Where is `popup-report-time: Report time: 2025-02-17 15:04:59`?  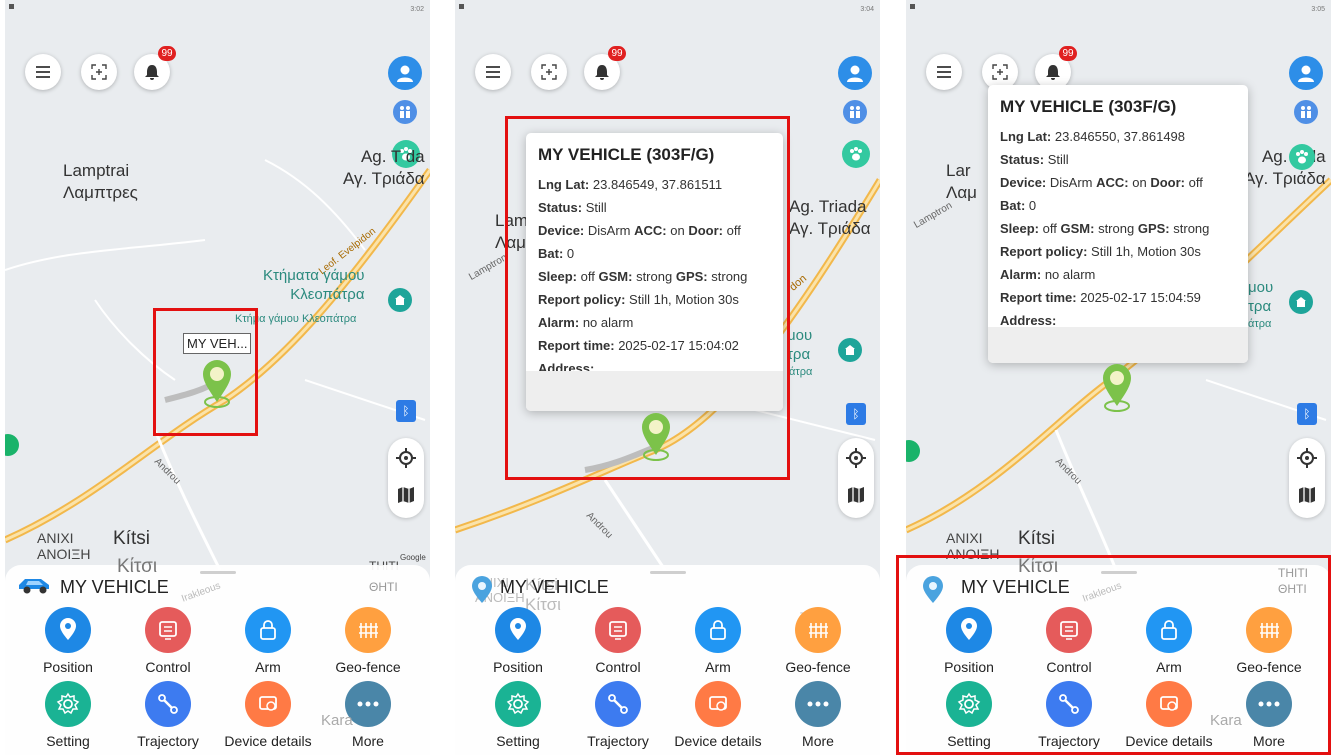
popup-report-time: Report time: 2025-02-17 15:04:59 is located at coordinates (1100, 297).